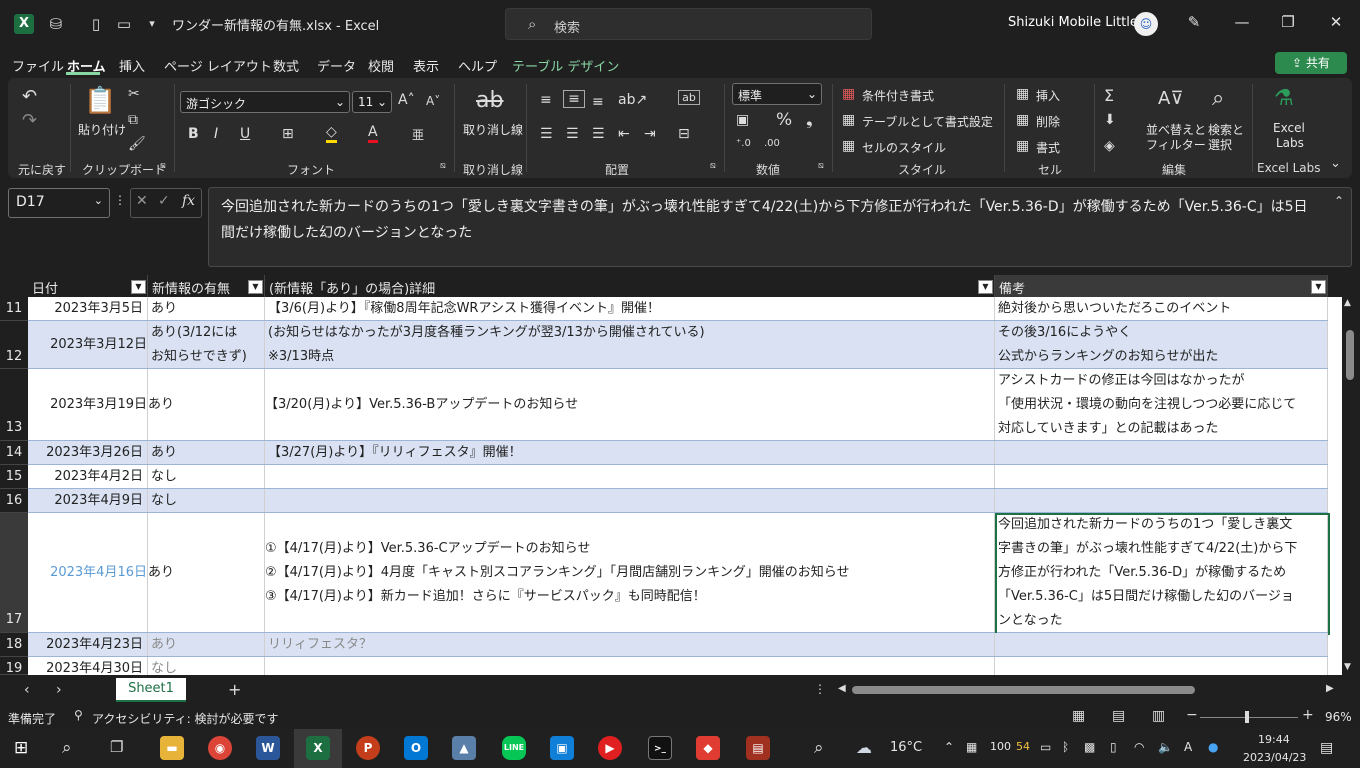  Describe the element at coordinates (416, 748) in the screenshot. I see `outlook-icon: O` at that location.